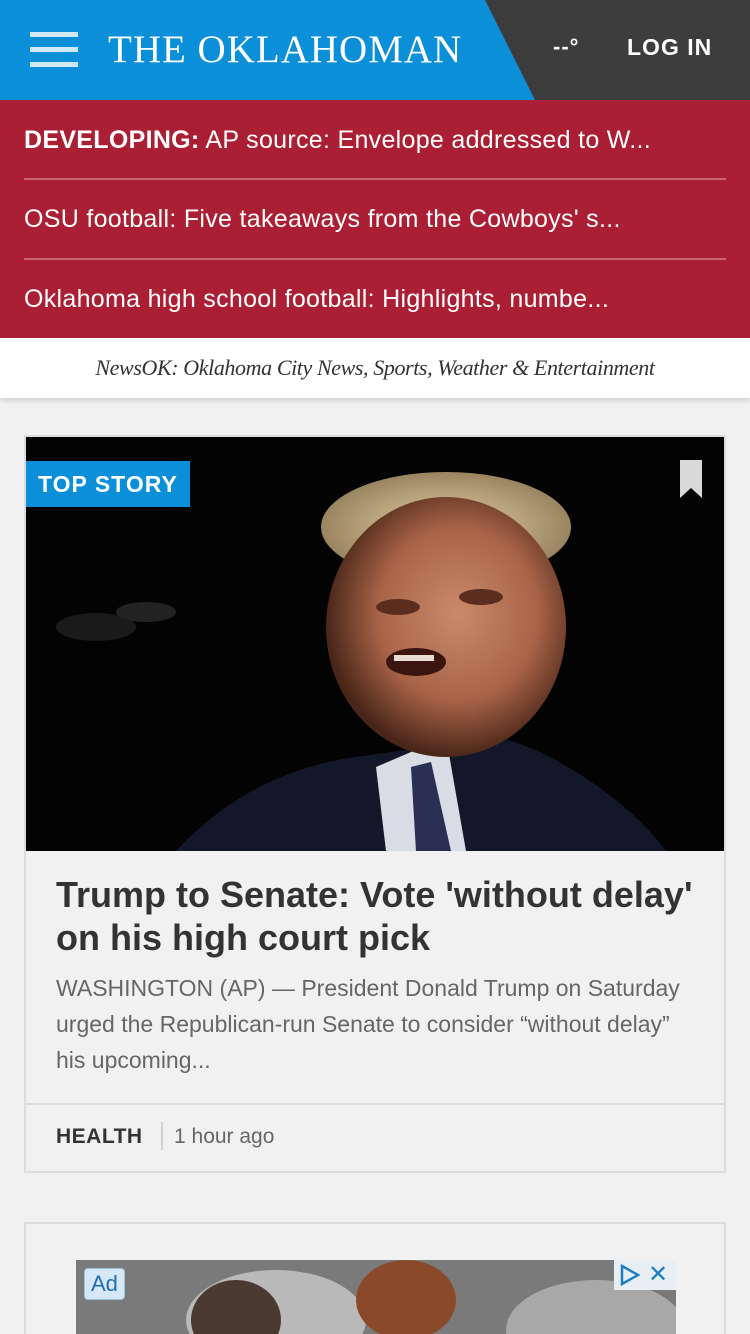 This screenshot has height=1334, width=750. I want to click on top-header: THE OKLAHOMAN --° LOG IN, so click(375, 50).